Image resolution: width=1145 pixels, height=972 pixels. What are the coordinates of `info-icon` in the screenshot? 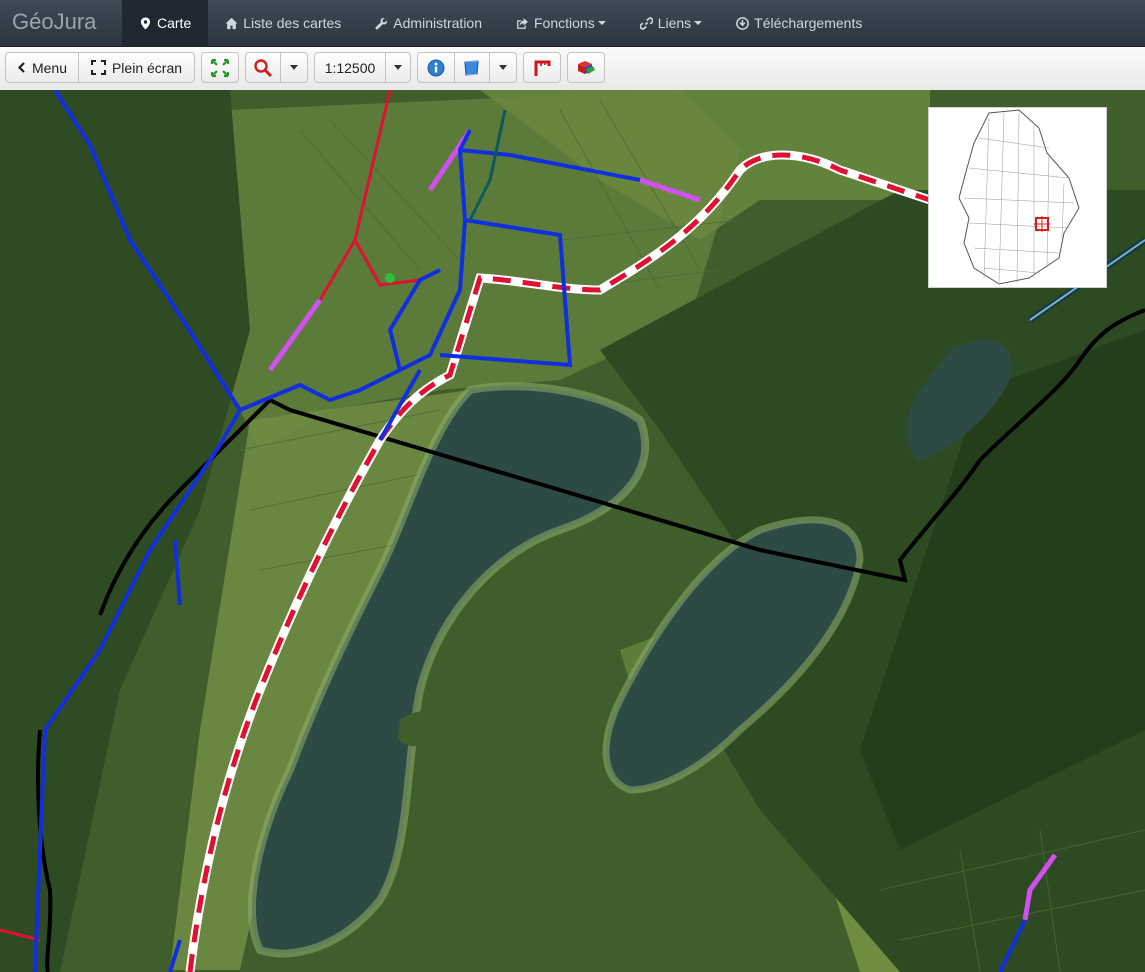 It's located at (436, 67).